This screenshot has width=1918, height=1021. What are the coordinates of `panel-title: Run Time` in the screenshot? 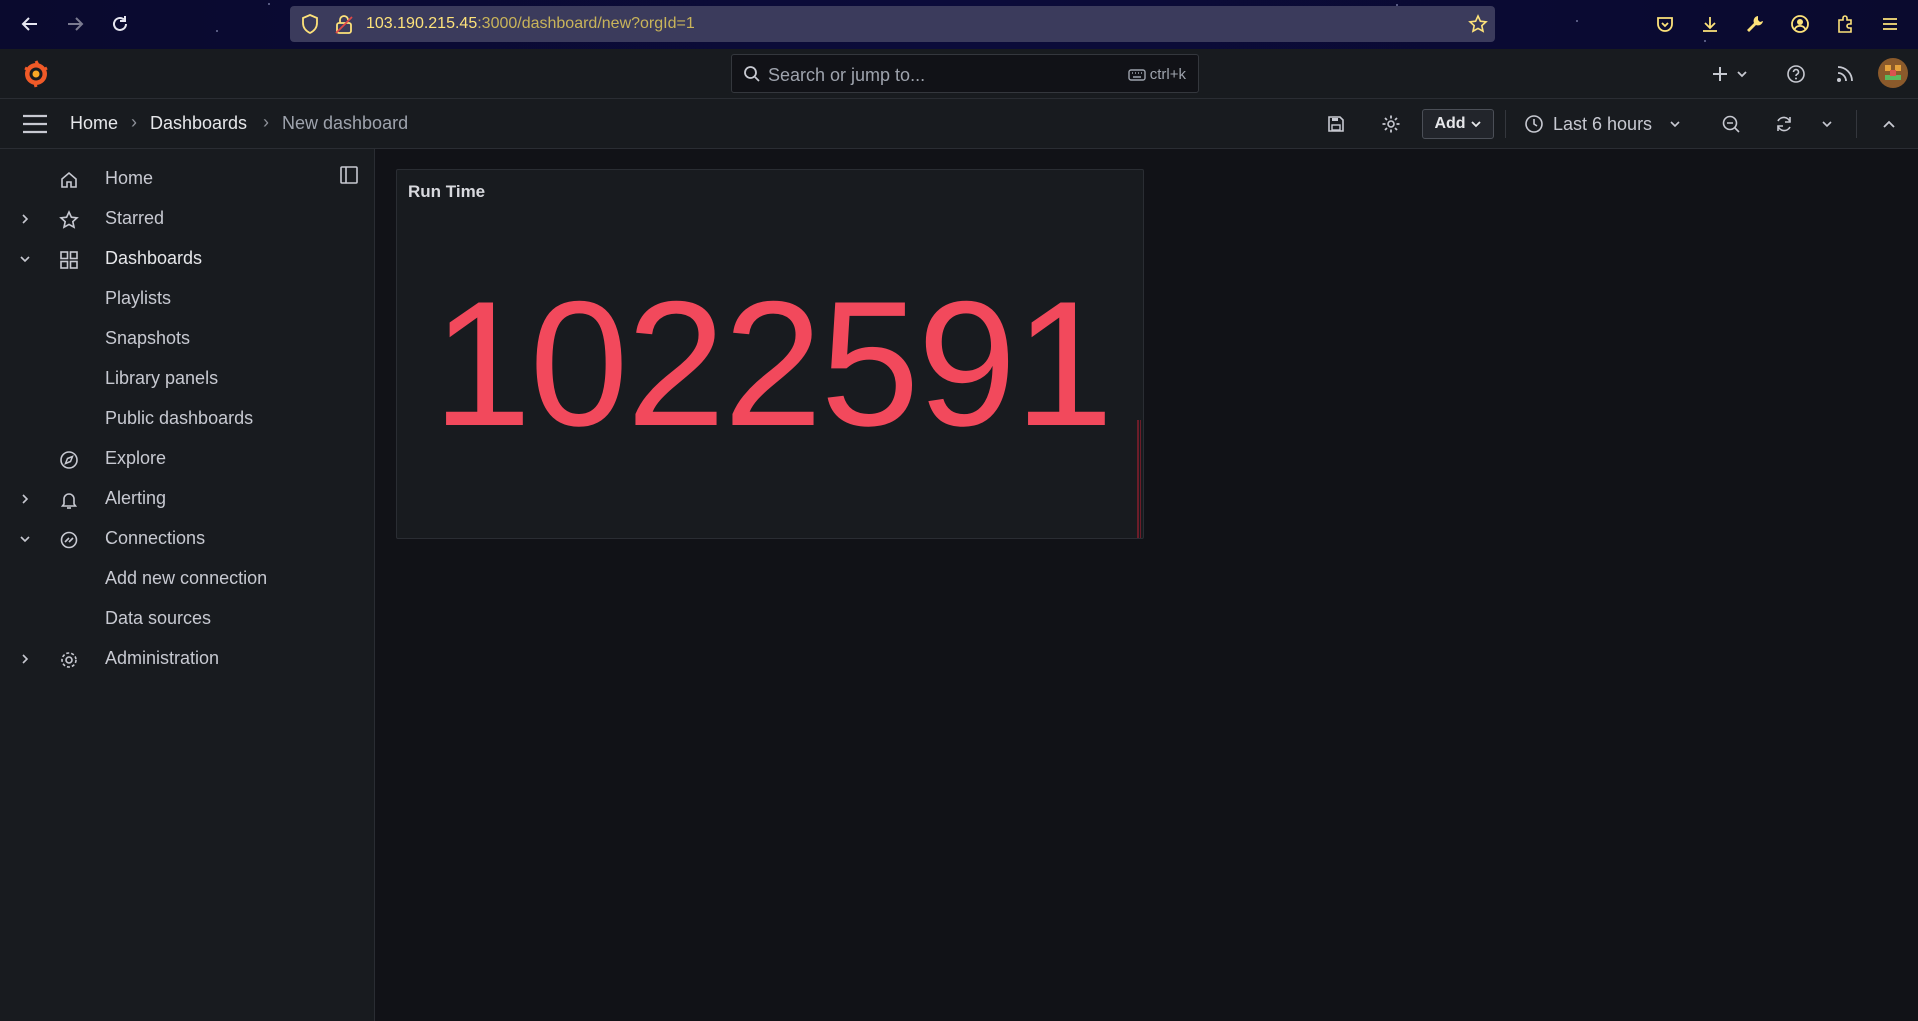 It's located at (446, 192).